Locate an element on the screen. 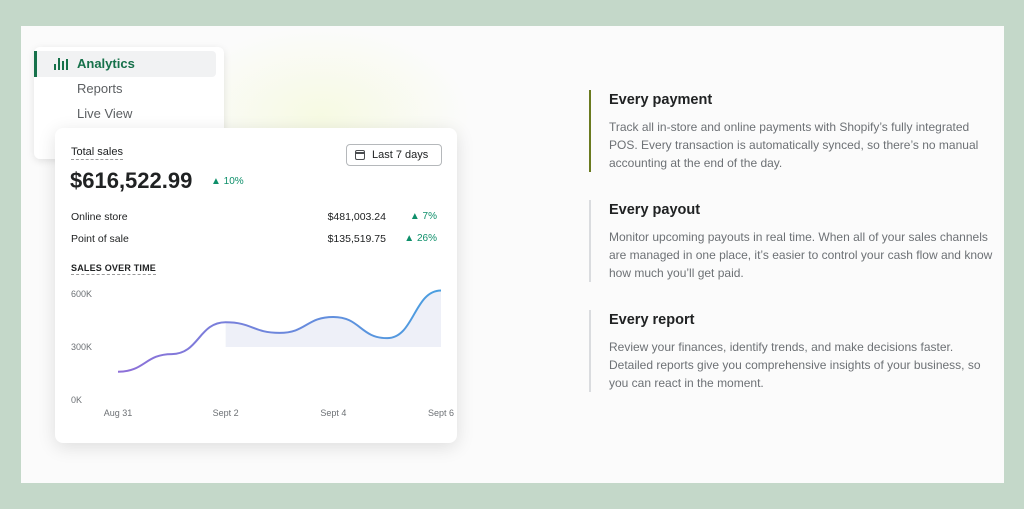 The height and width of the screenshot is (509, 1024). total-sales-value: $616,522.99 is located at coordinates (131, 180).